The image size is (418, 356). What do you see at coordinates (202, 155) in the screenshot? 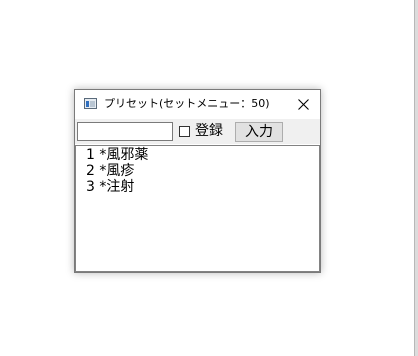
I see `list-item: 1 *風邪薬` at bounding box center [202, 155].